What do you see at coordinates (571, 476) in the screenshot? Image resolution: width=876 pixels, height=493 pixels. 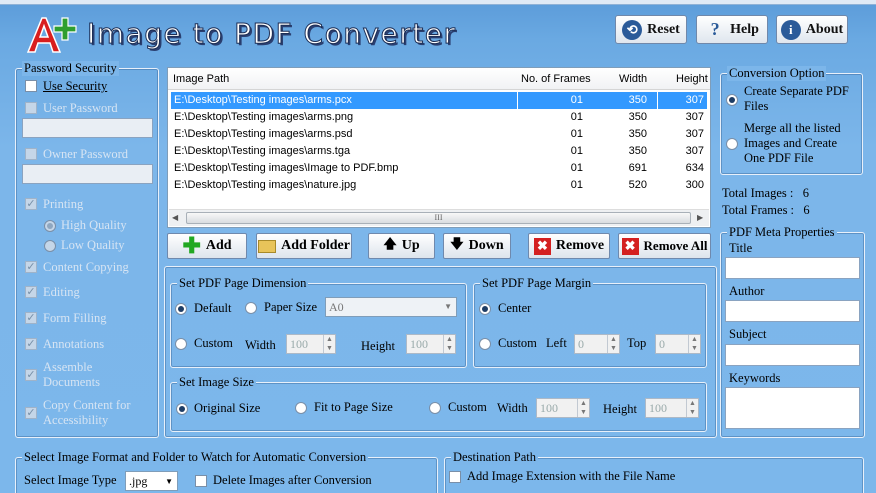 I see `add-extension-label: Add Image Extension with the File Name` at bounding box center [571, 476].